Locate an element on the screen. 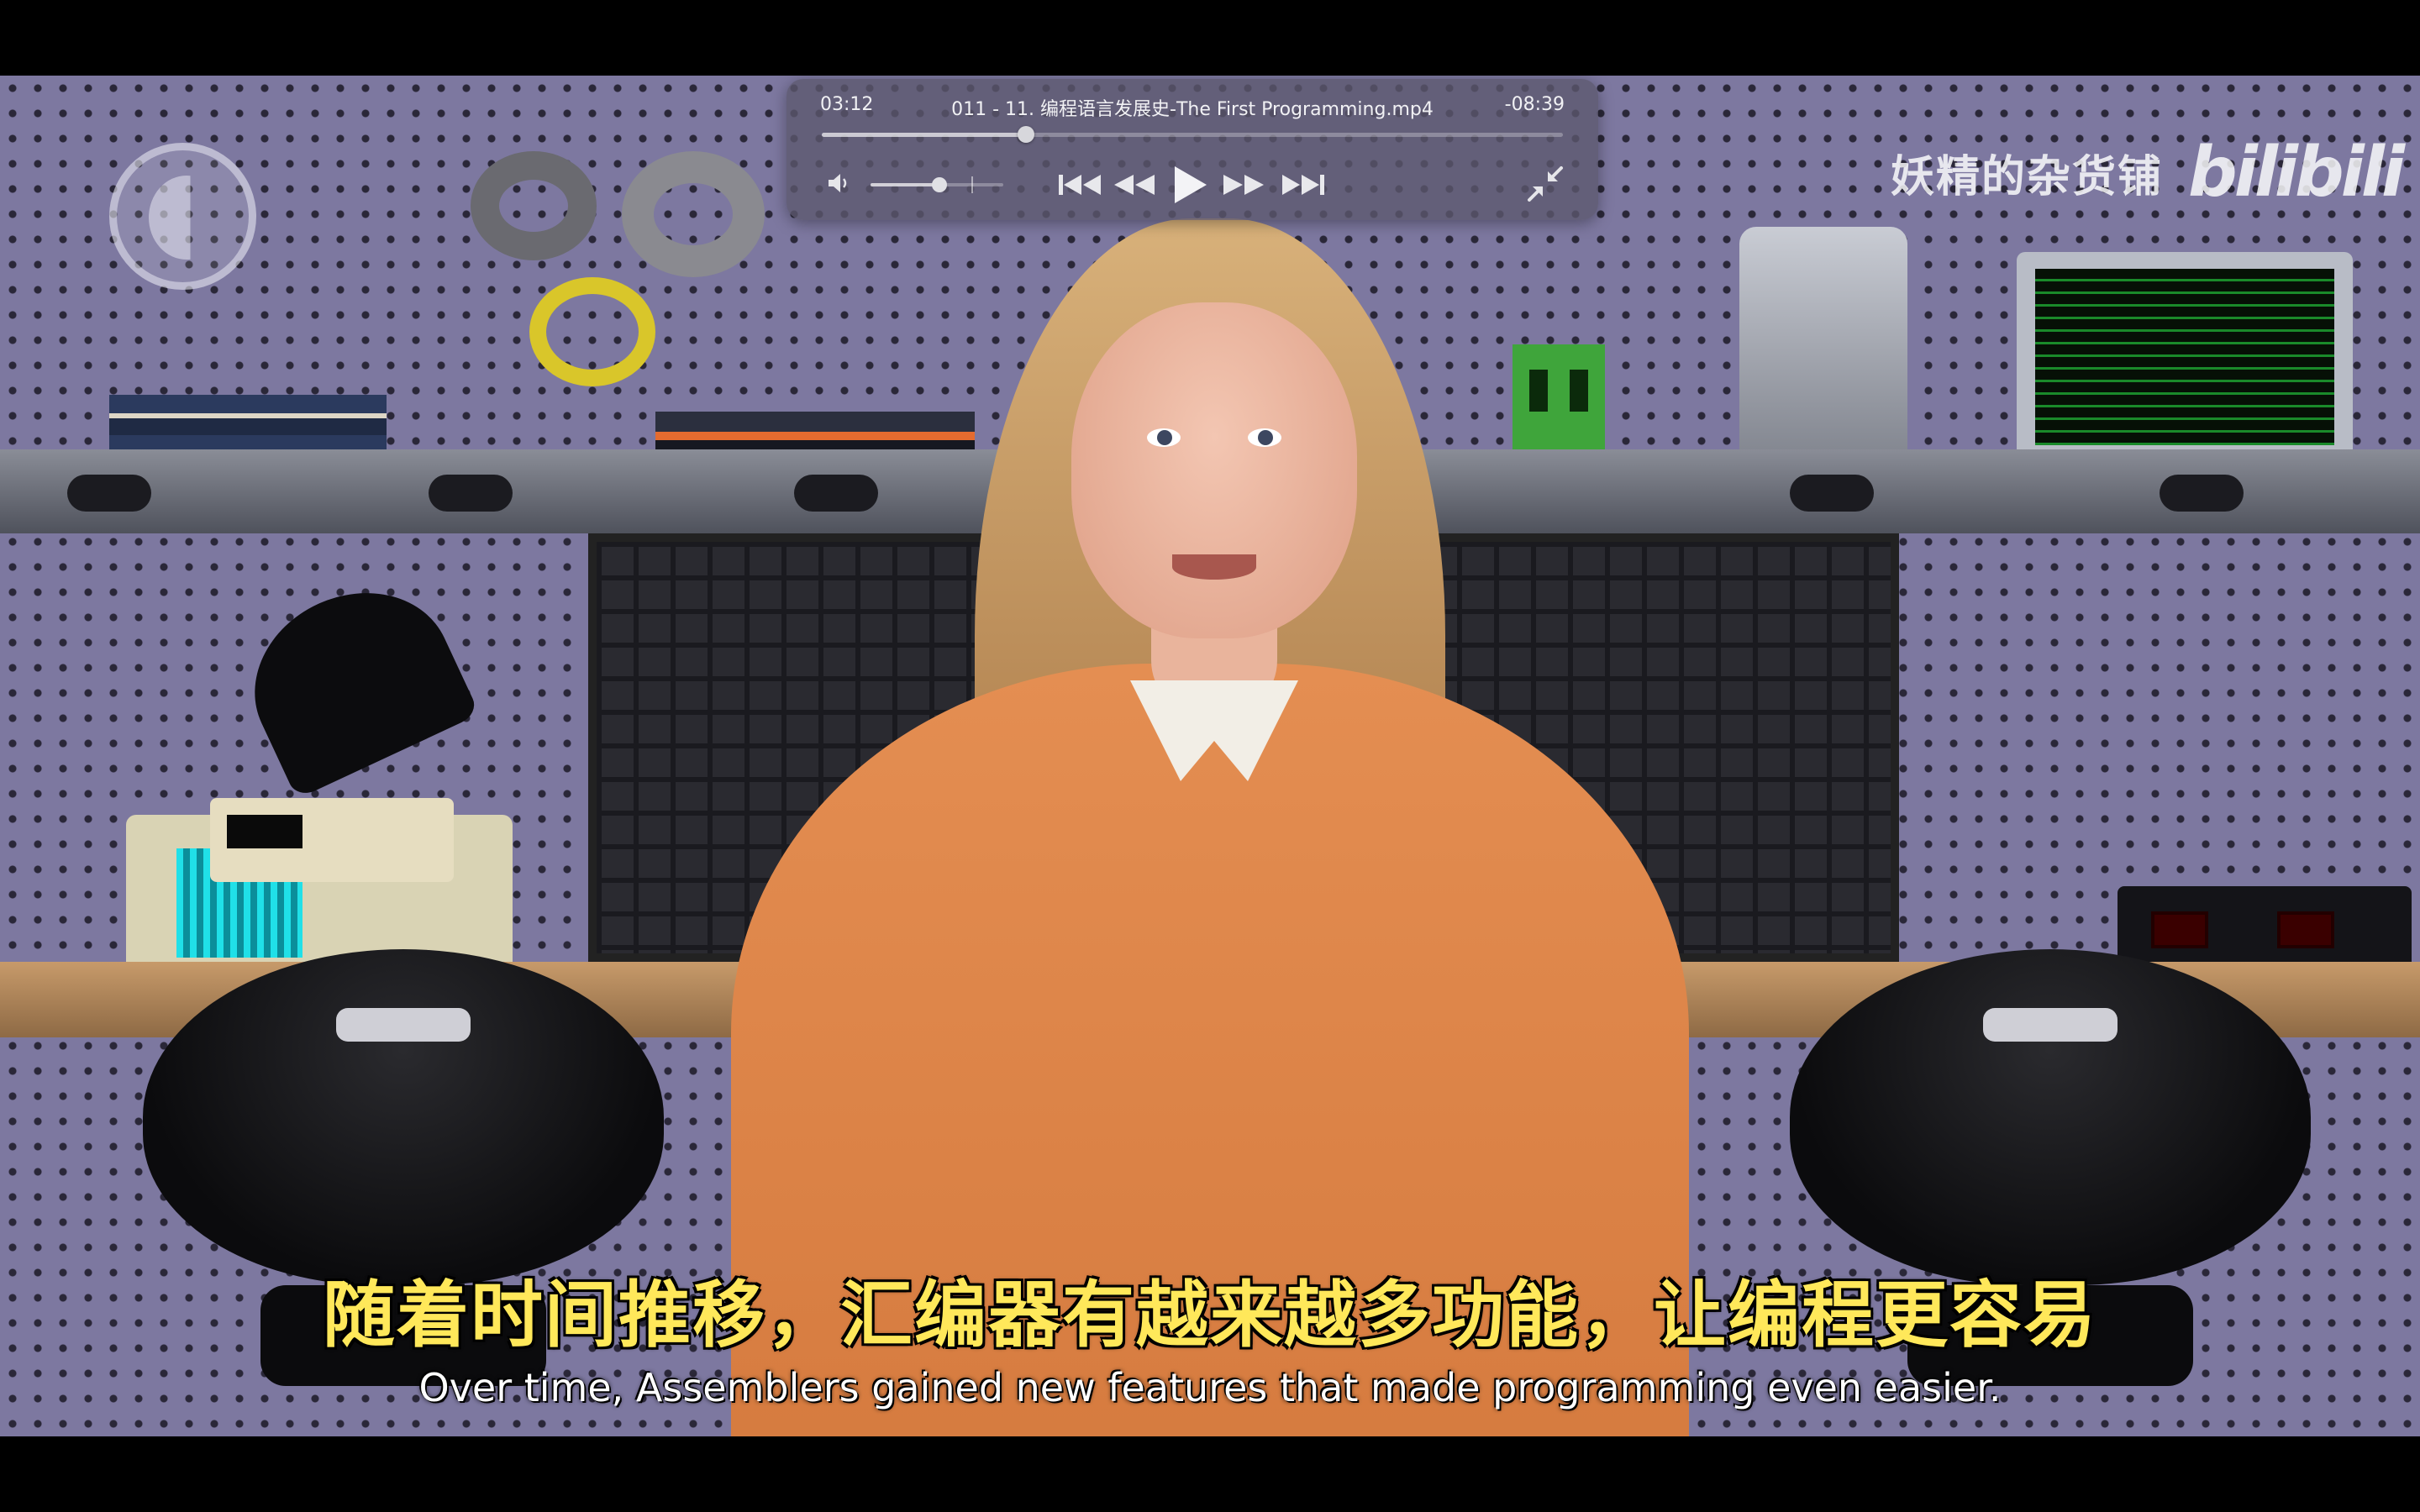  volume-fill is located at coordinates (905, 184).